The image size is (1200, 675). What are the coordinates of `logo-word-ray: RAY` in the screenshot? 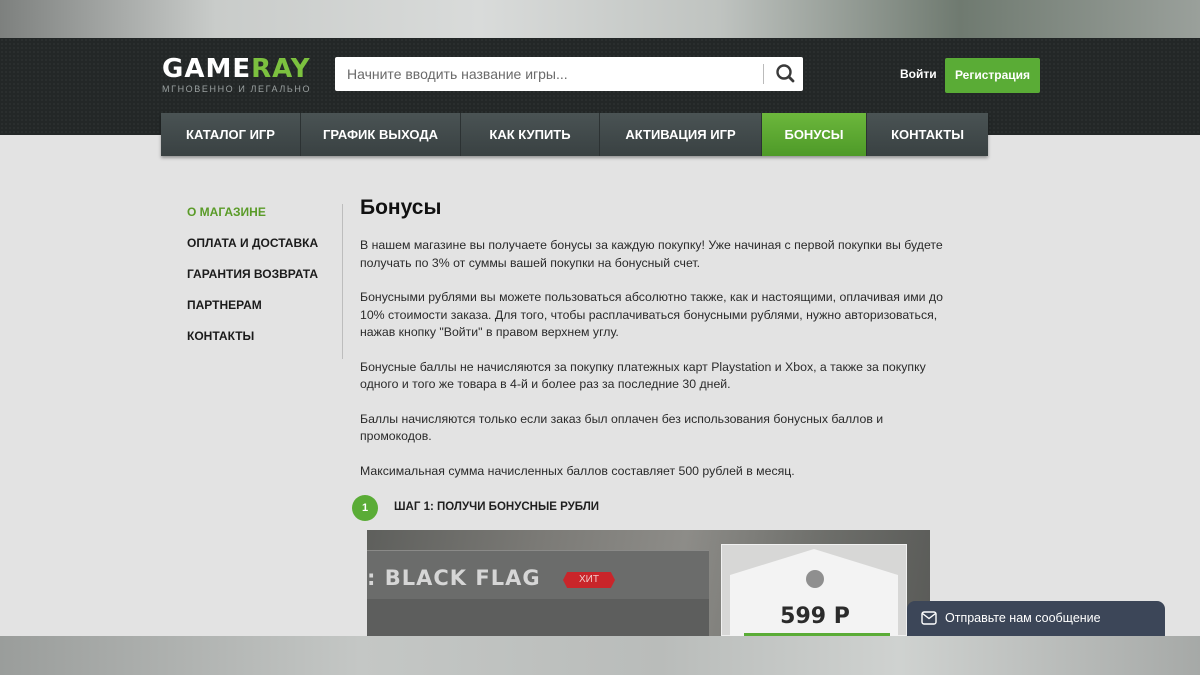 It's located at (281, 69).